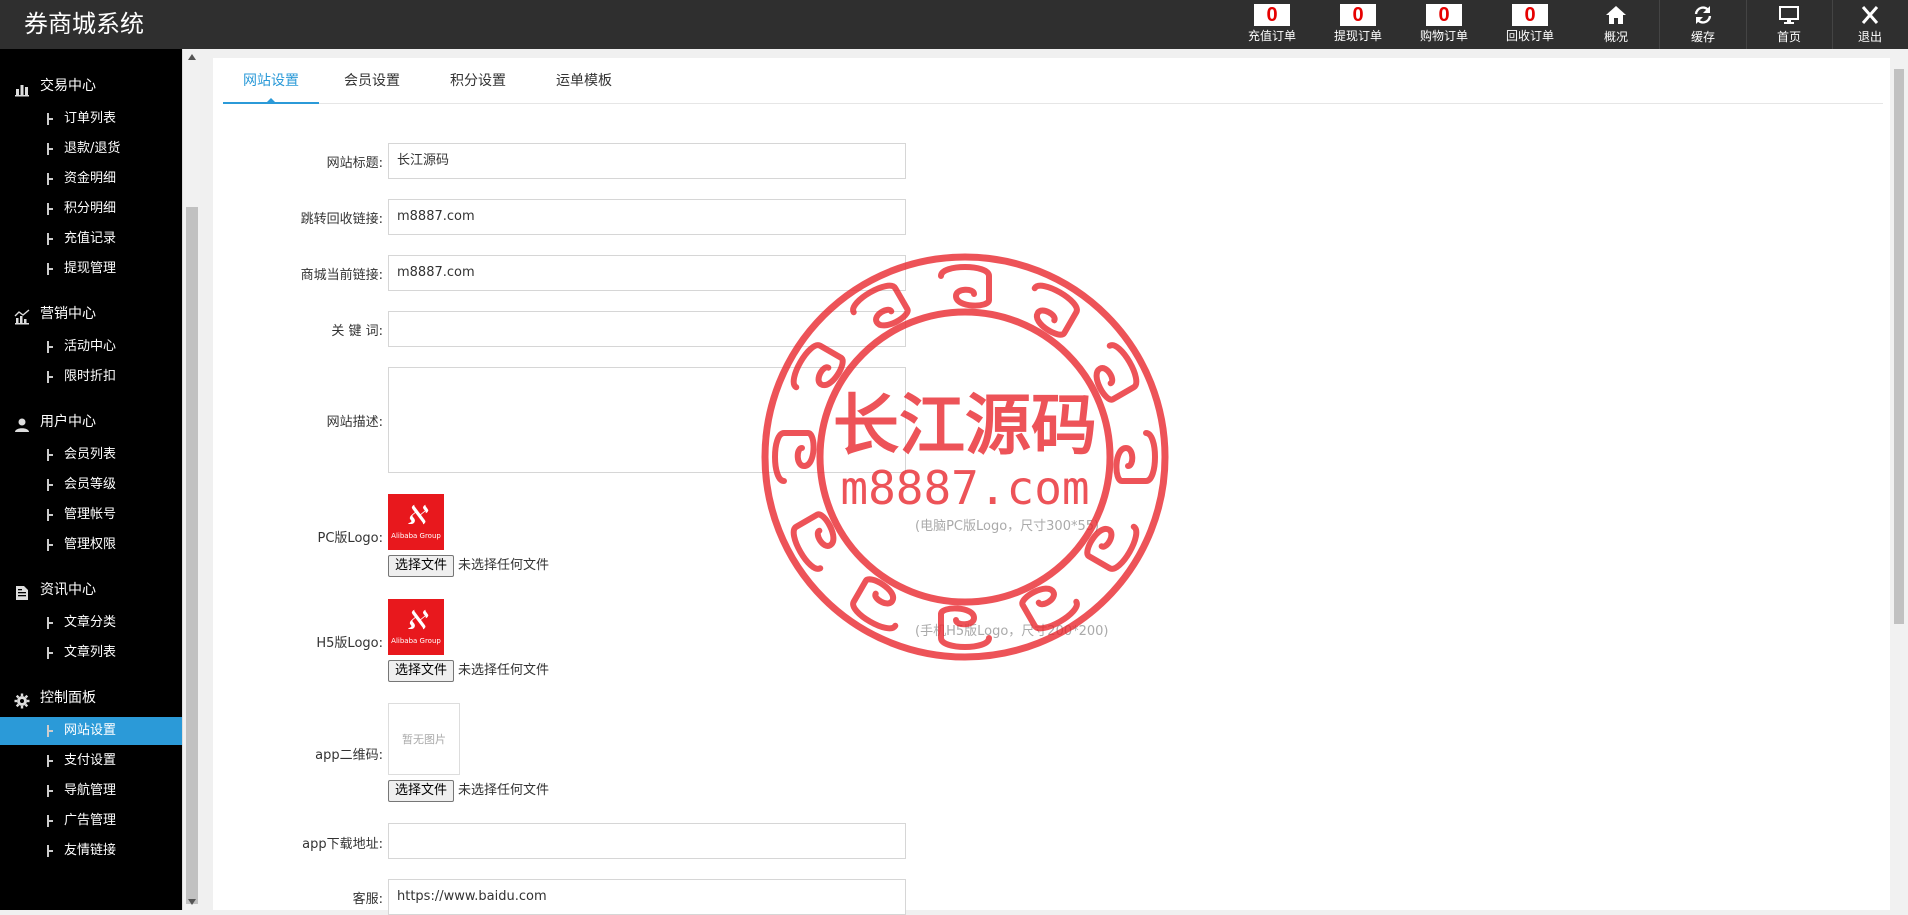 This screenshot has height=915, width=1908. I want to click on app-qrcode-label: app二维码:, so click(349, 755).